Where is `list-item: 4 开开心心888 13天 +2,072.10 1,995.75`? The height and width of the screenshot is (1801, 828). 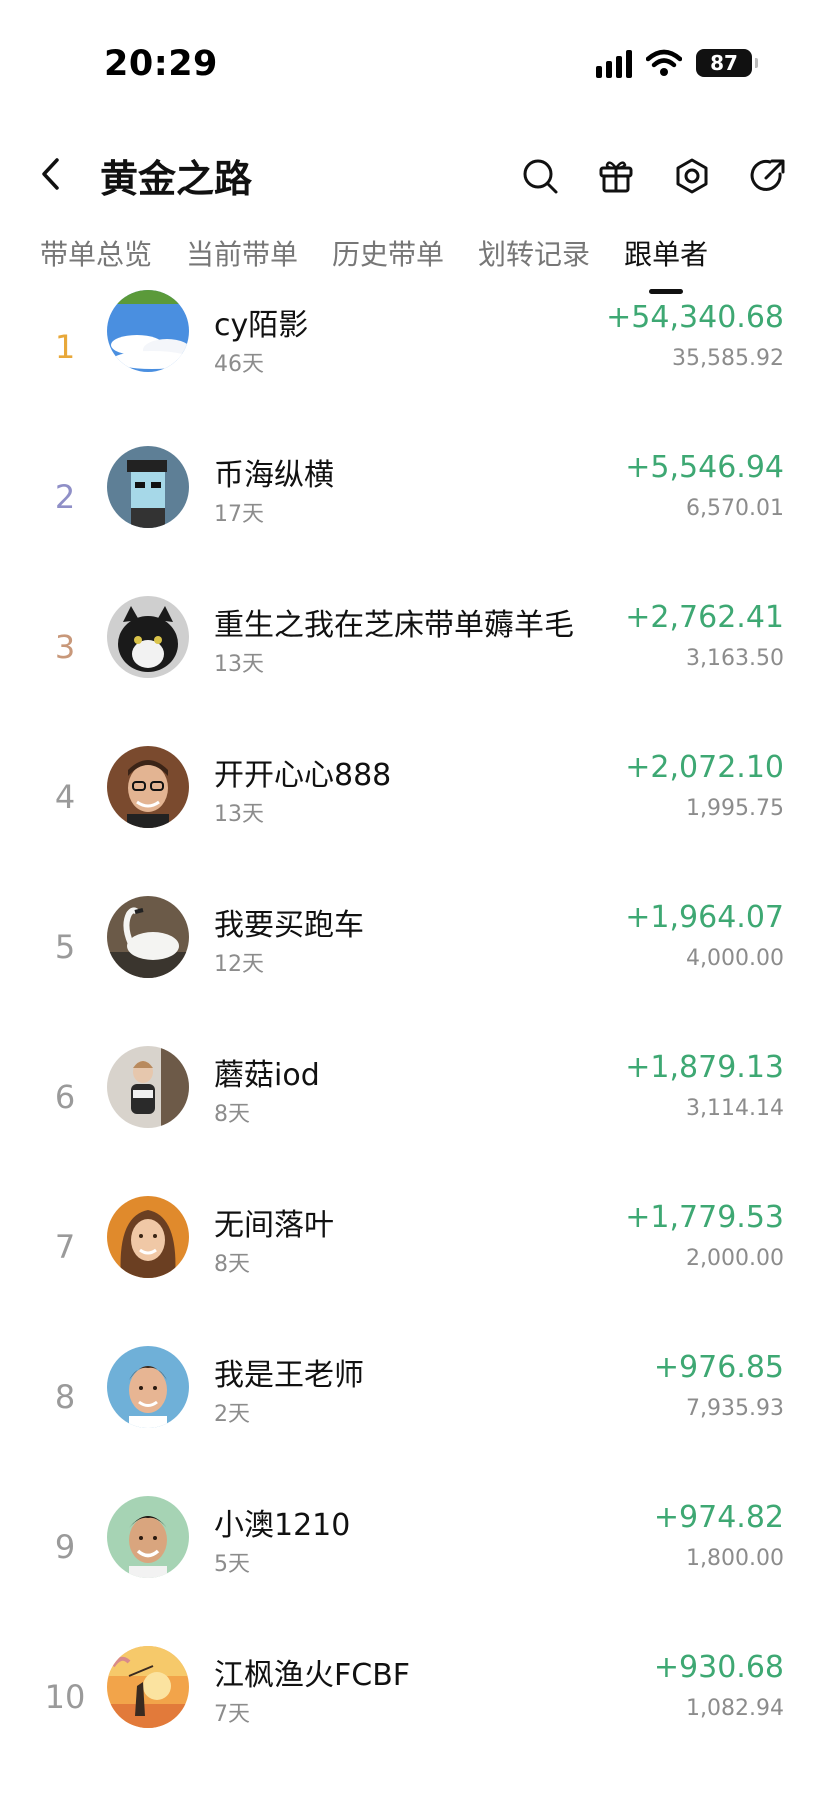
list-item: 4 开开心心888 13天 +2,072.10 1,995.75 is located at coordinates (414, 823).